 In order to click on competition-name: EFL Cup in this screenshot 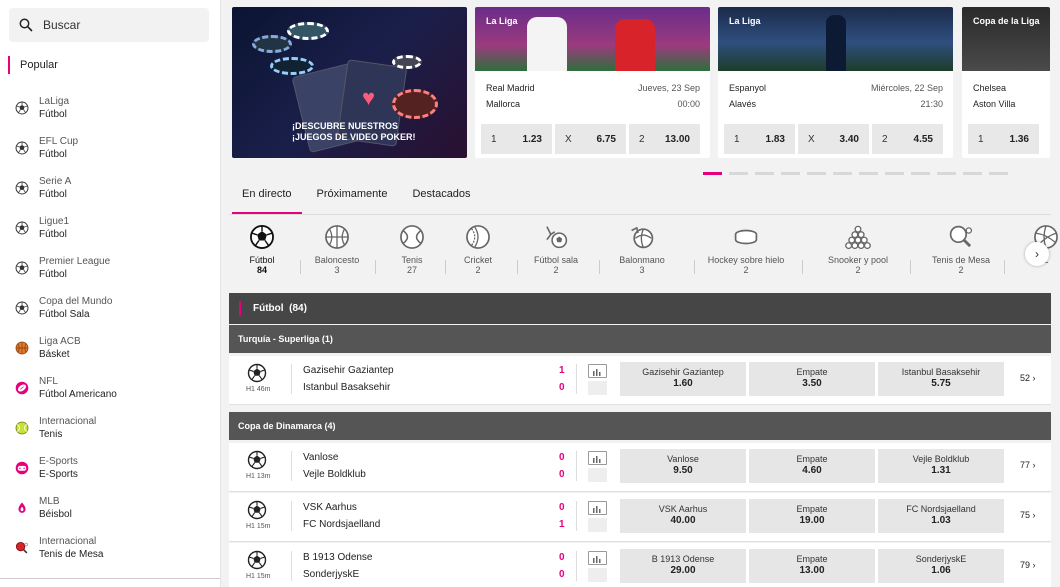, I will do `click(59, 141)`.